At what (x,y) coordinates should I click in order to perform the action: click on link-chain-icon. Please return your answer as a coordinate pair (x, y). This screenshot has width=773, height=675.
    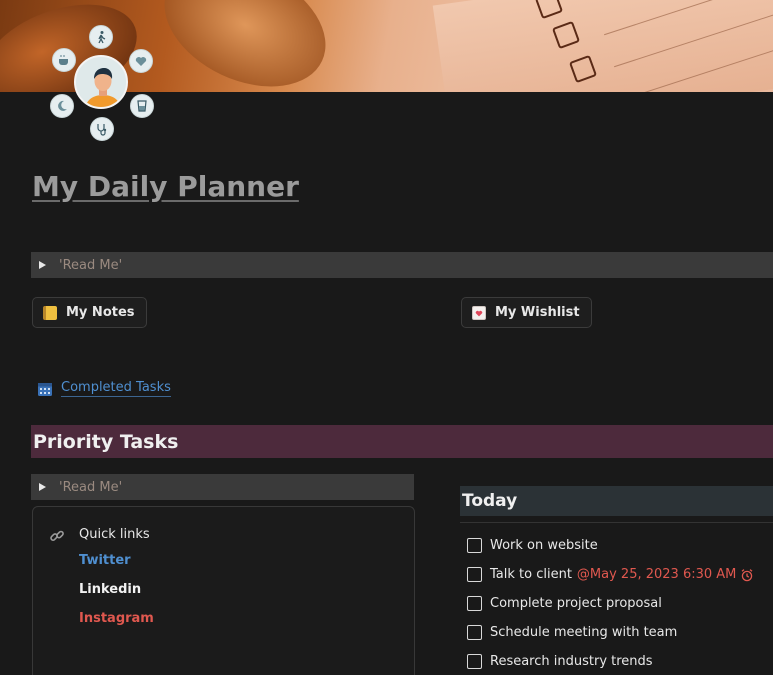
    Looking at the image, I should click on (57, 535).